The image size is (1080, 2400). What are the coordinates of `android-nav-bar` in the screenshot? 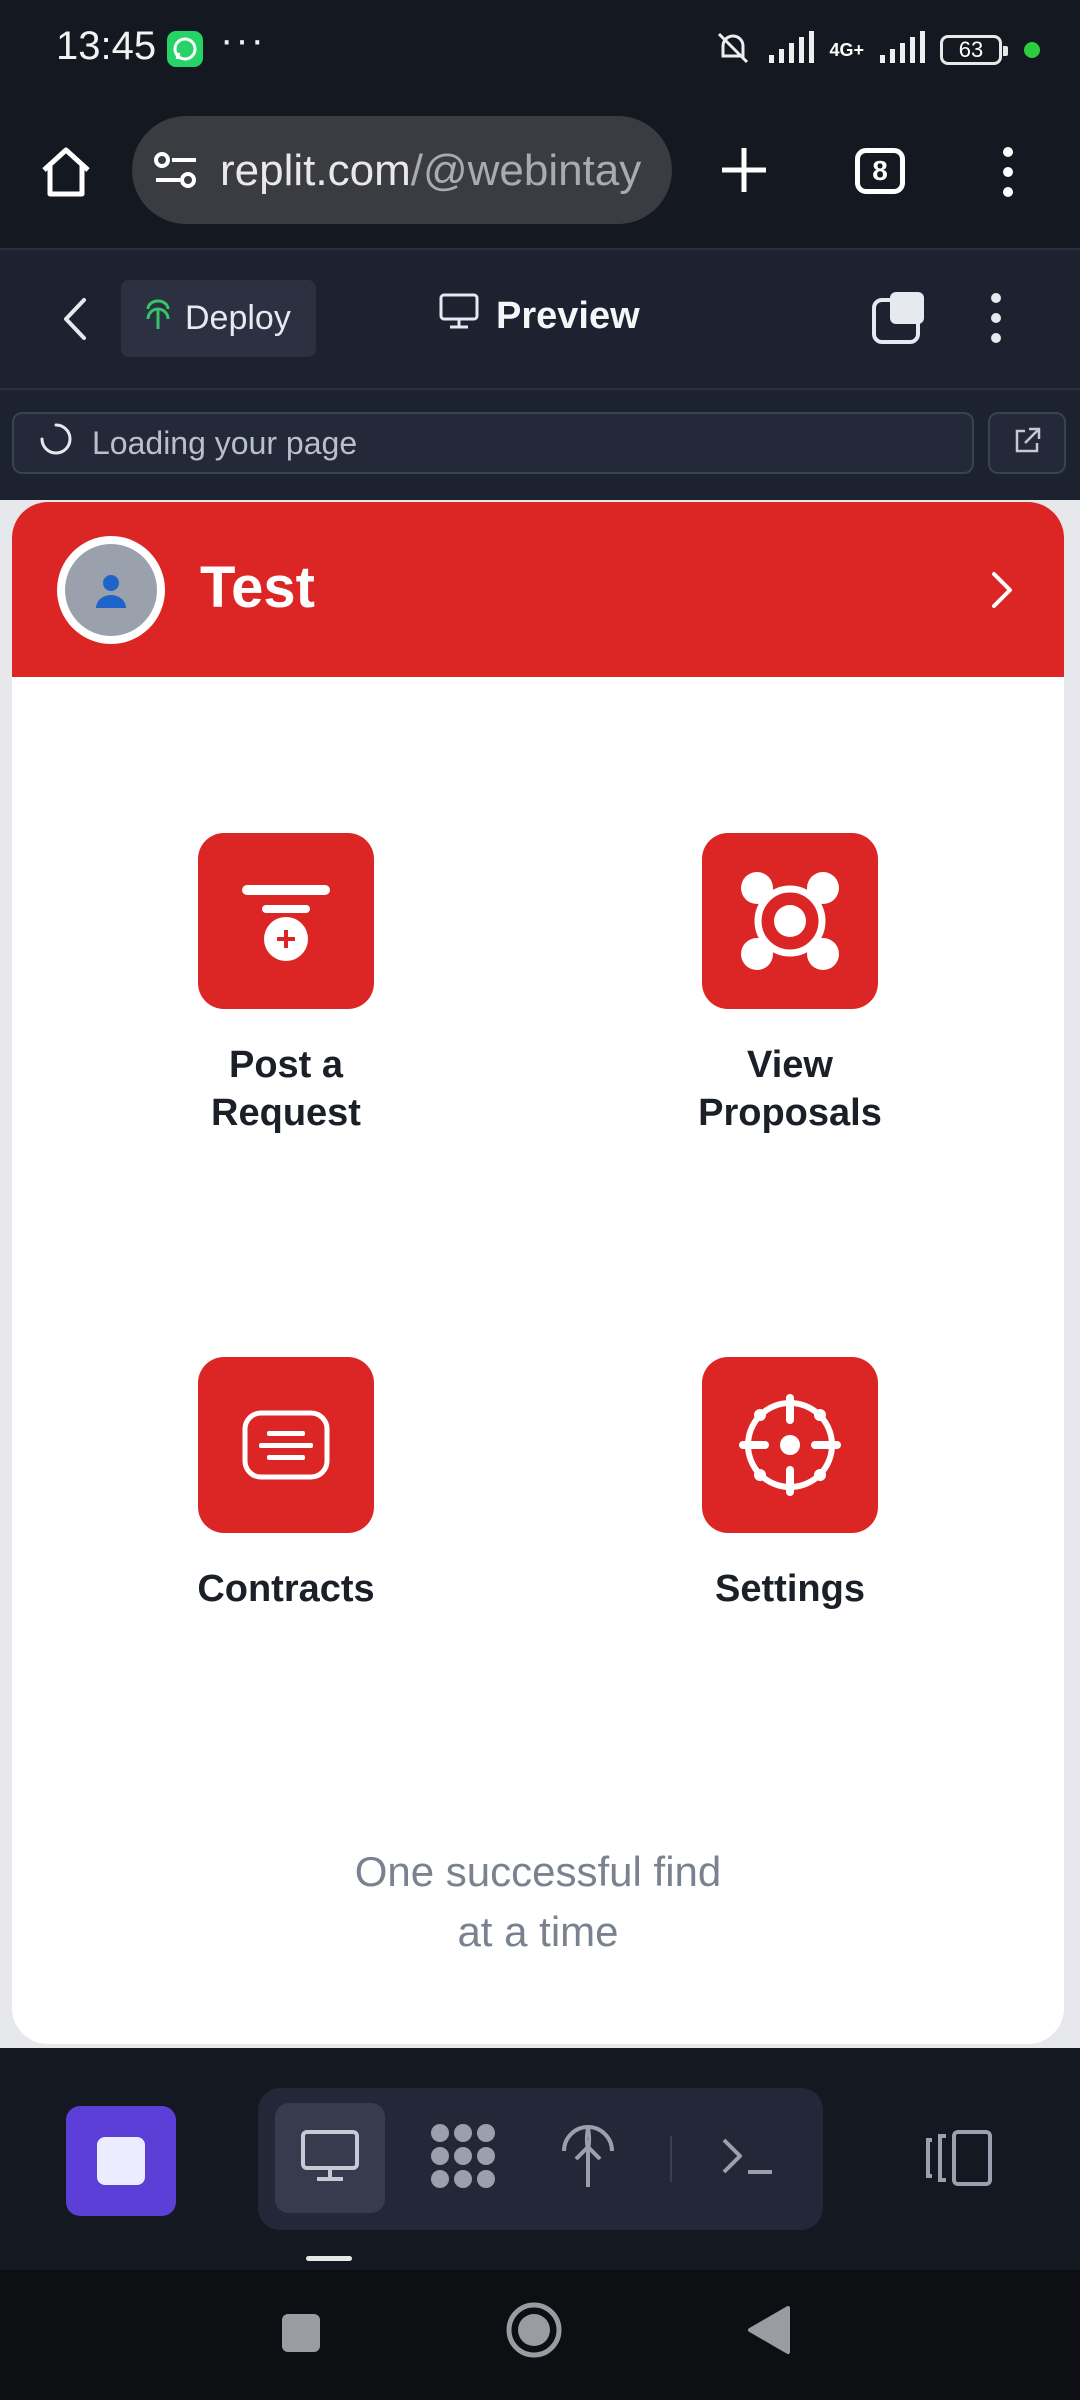 It's located at (540, 2335).